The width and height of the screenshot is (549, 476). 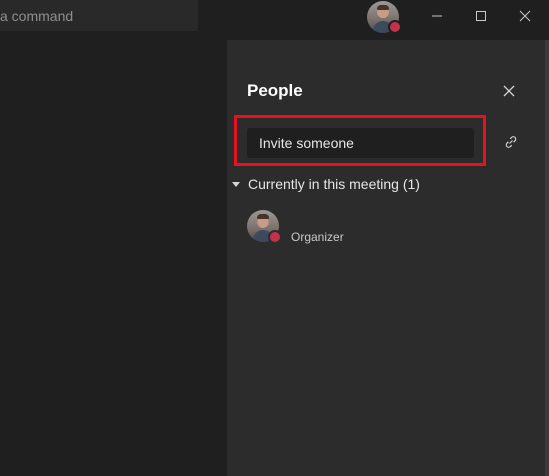 I want to click on maximize-button, so click(x=481, y=16).